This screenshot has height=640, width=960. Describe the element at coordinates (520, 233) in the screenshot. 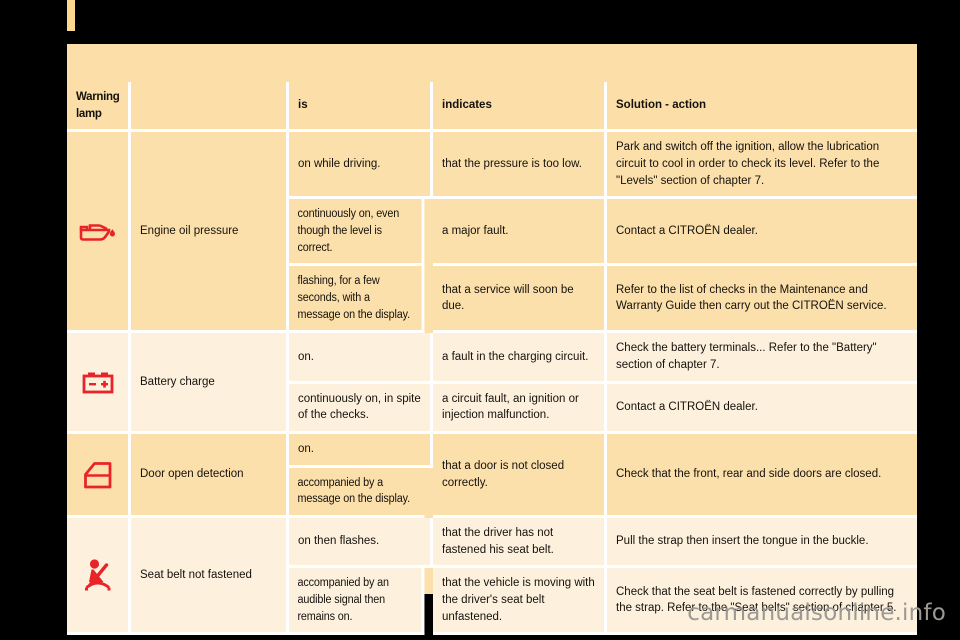

I see `lamp-state-indicates: a major fault.` at that location.